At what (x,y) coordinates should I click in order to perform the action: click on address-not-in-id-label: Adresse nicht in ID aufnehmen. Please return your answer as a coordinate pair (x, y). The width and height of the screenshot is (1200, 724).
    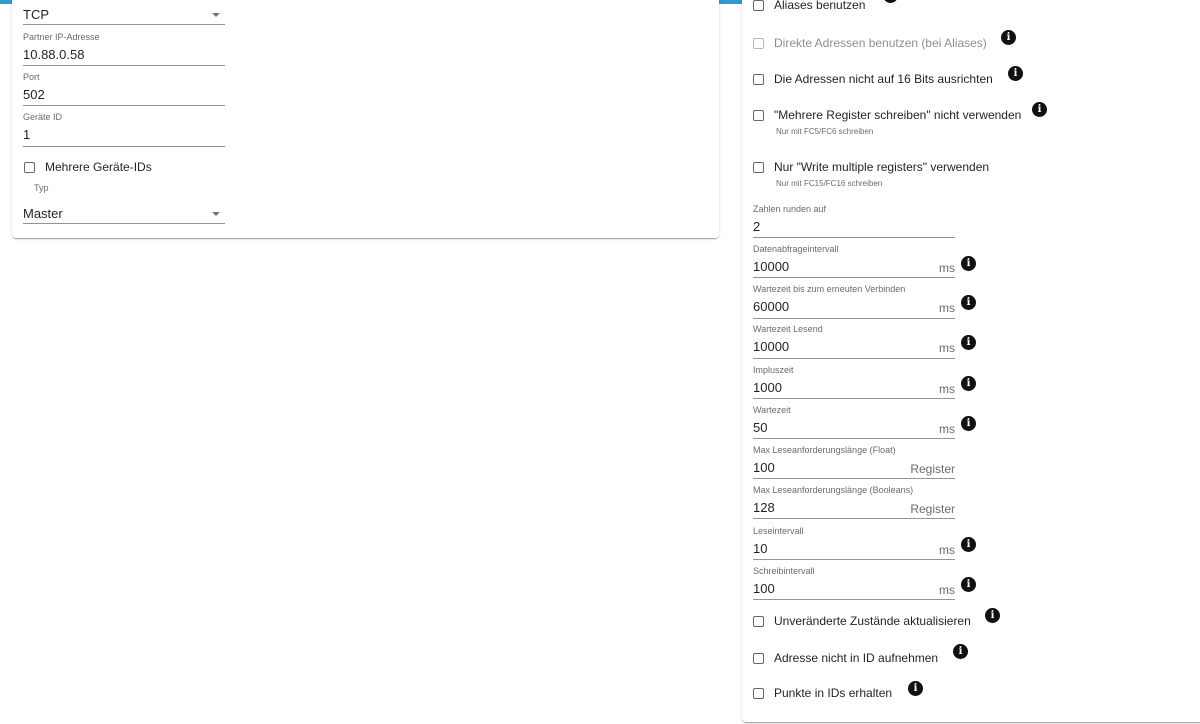
    Looking at the image, I should click on (856, 658).